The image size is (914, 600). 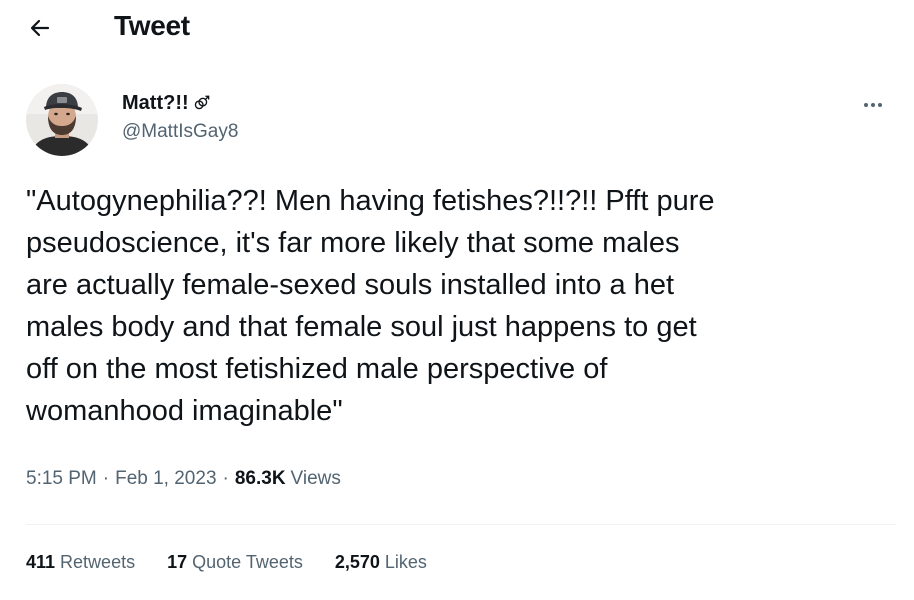 What do you see at coordinates (41, 562) in the screenshot?
I see `retweets-count: 411` at bounding box center [41, 562].